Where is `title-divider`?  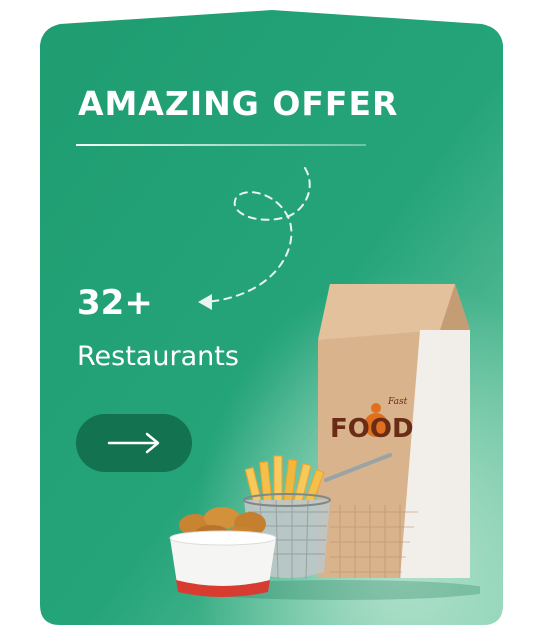 title-divider is located at coordinates (221, 145).